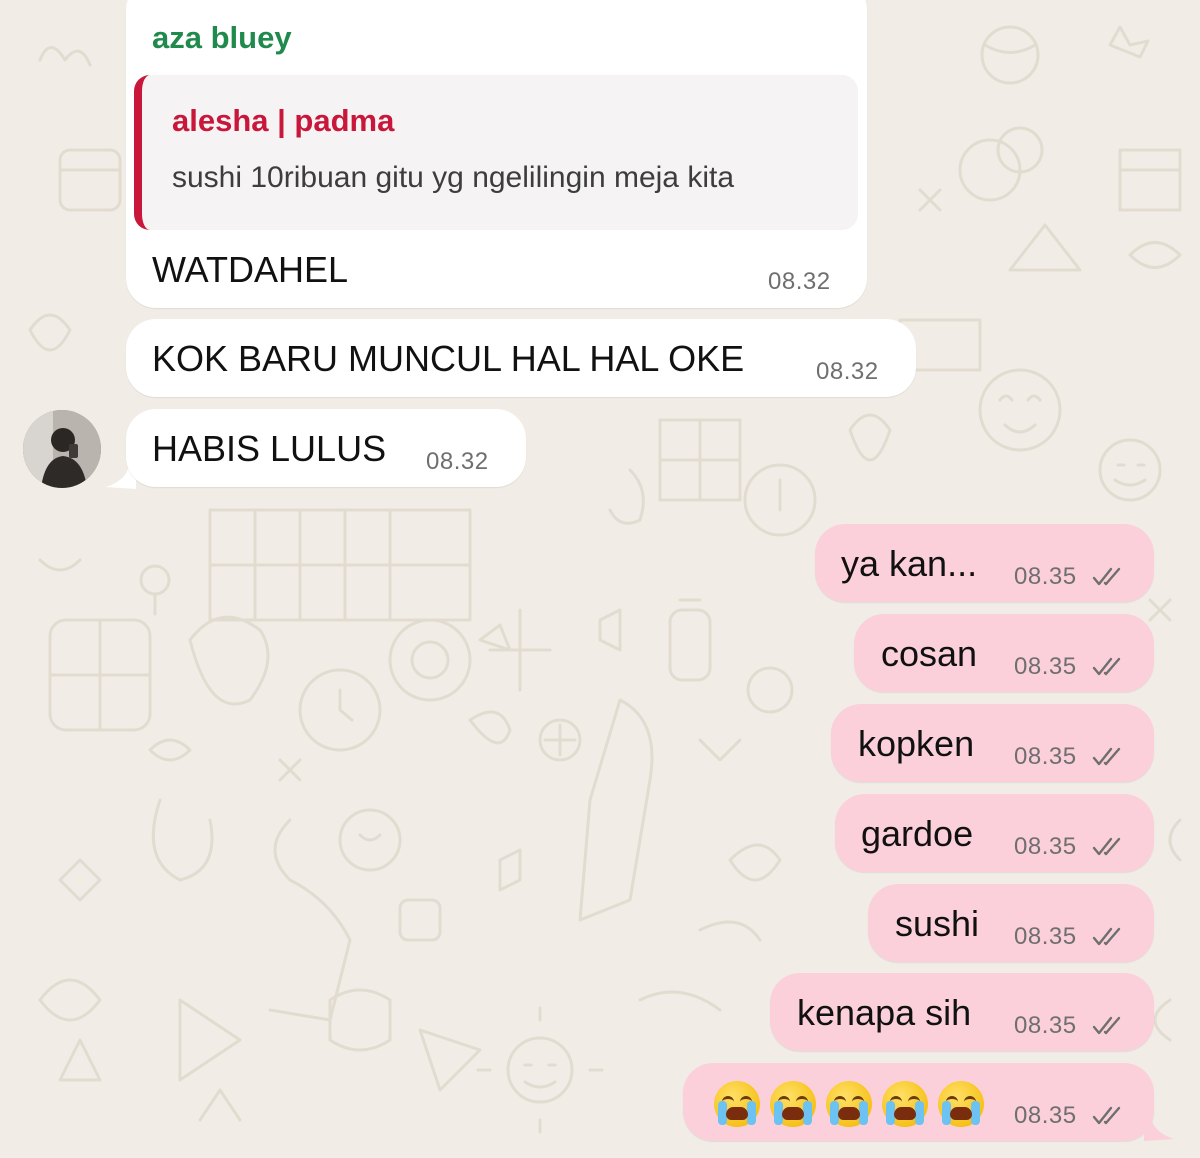  I want to click on profile-photo-icon, so click(62, 449).